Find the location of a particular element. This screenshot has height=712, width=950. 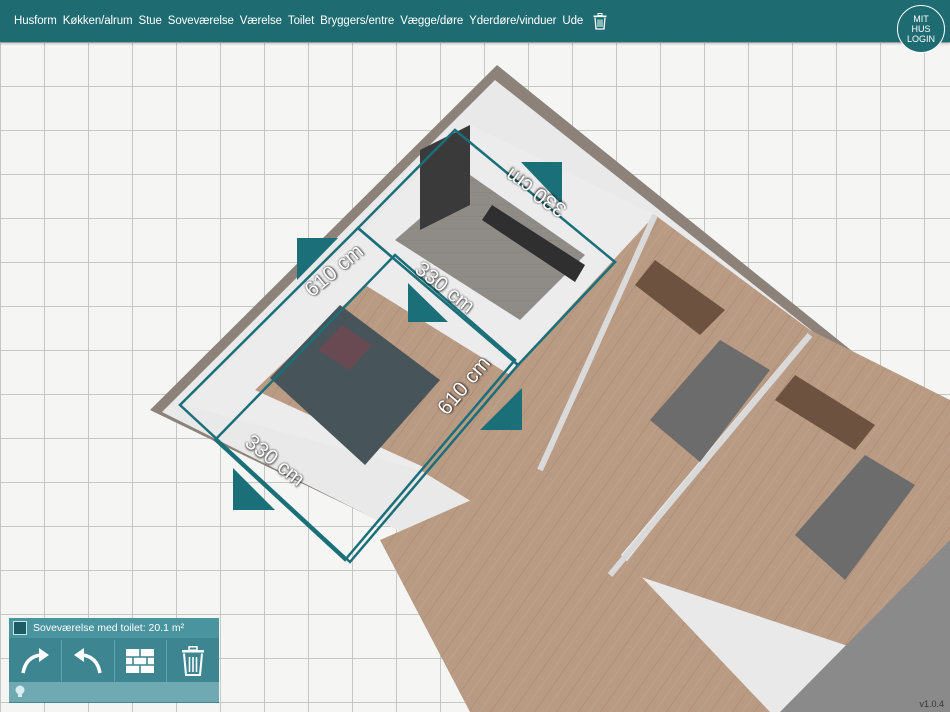

login-line-3: LOGIN is located at coordinates (920, 39).